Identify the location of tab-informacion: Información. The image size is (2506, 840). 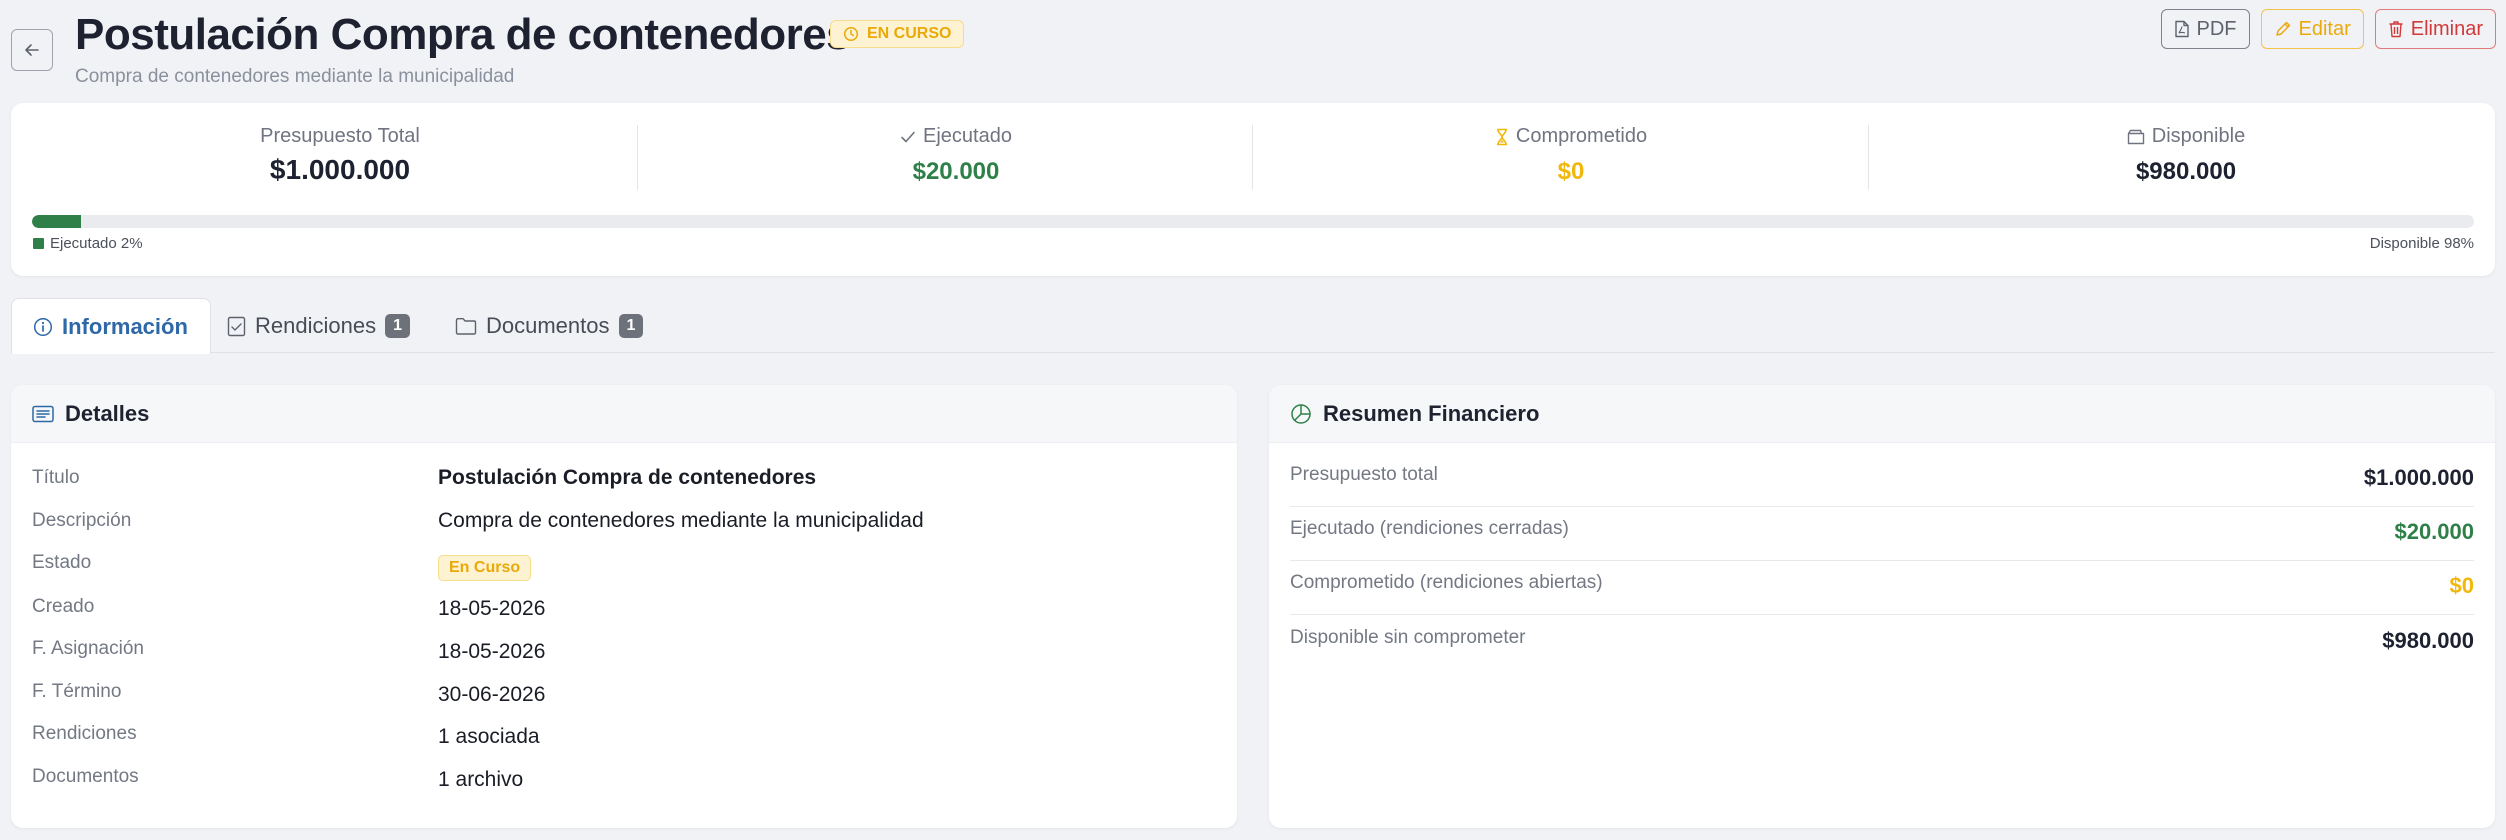
(111, 326).